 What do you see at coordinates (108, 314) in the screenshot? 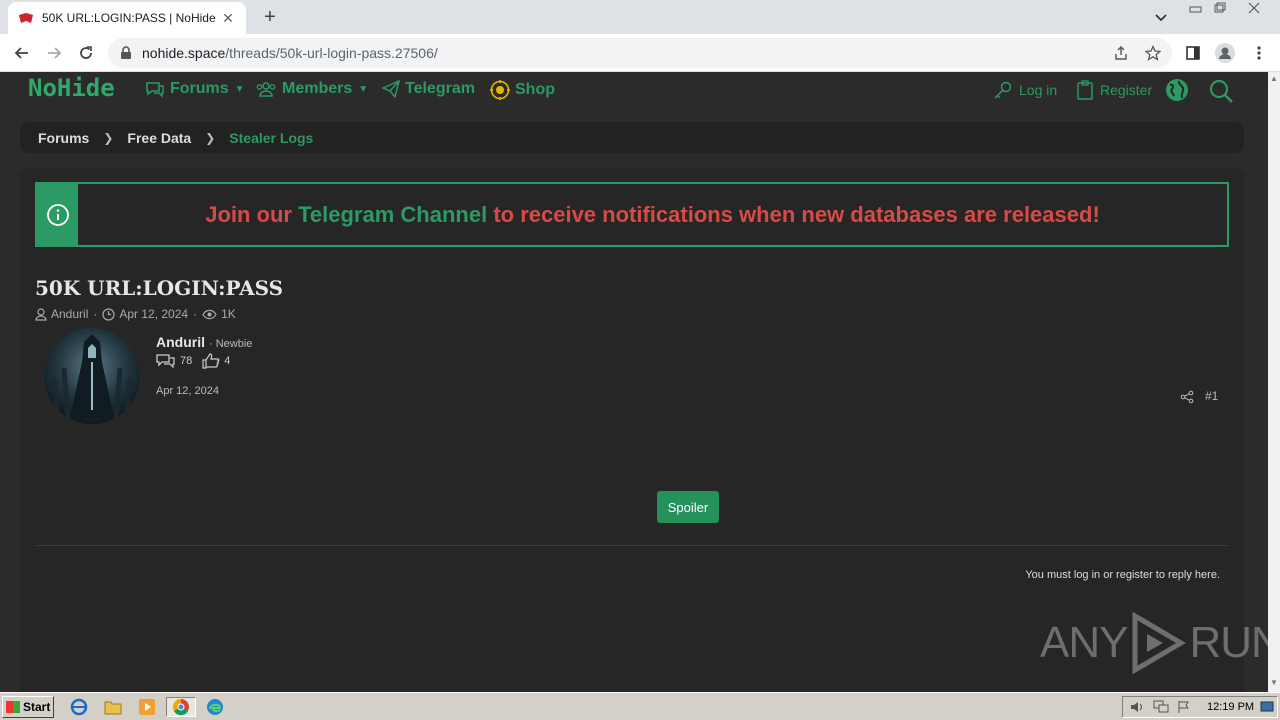
I see `clock-icon` at bounding box center [108, 314].